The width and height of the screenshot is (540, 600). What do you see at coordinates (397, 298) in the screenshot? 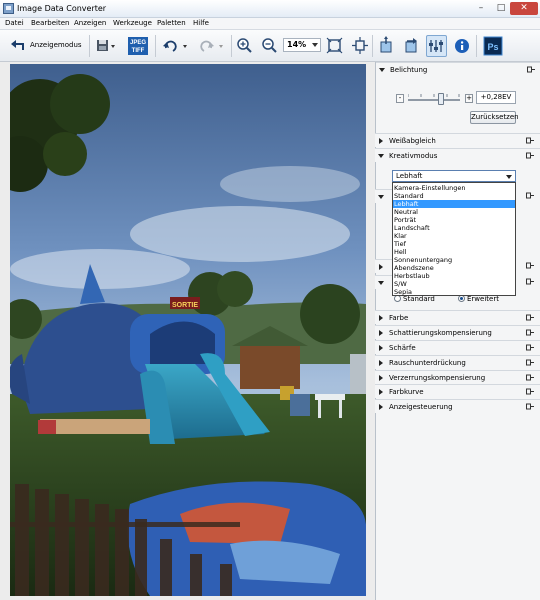
I see `radio-standard` at bounding box center [397, 298].